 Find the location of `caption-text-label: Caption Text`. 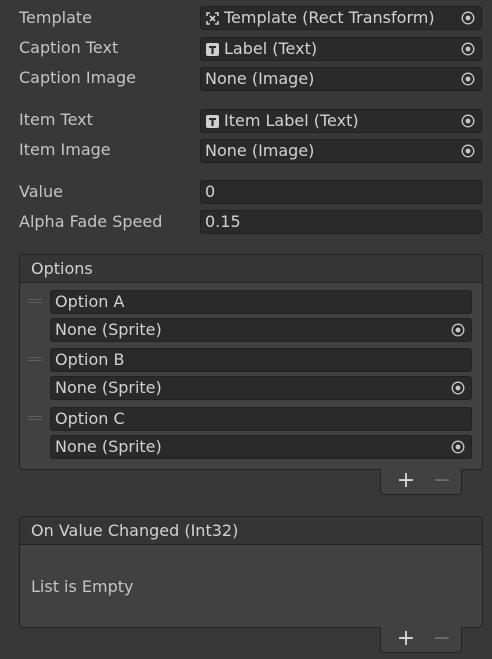

caption-text-label: Caption Text is located at coordinates (69, 47).